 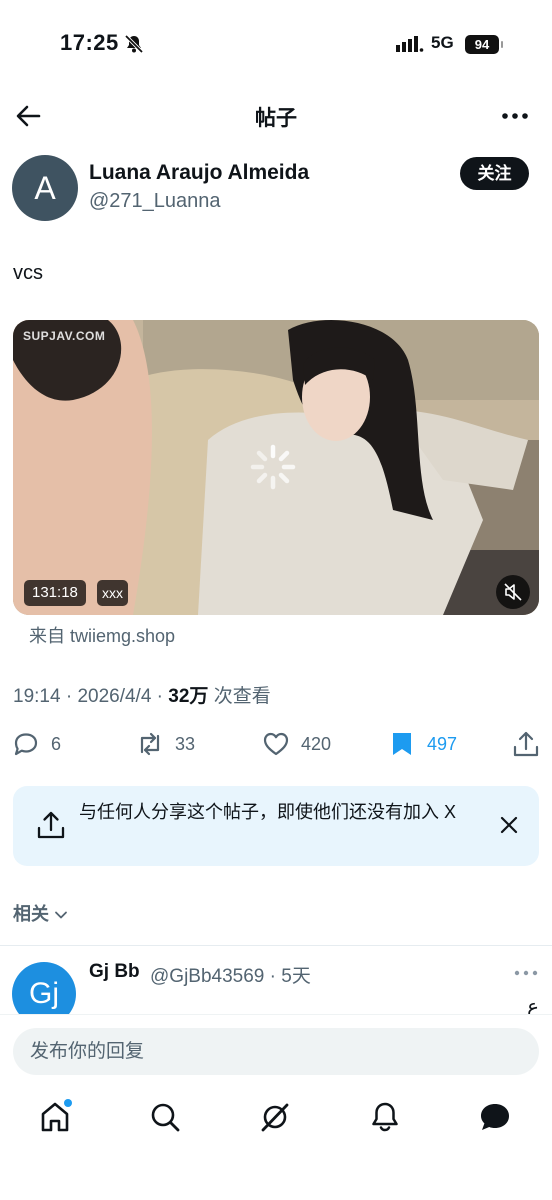 I want to click on repost-button: 33, so click(x=171, y=744).